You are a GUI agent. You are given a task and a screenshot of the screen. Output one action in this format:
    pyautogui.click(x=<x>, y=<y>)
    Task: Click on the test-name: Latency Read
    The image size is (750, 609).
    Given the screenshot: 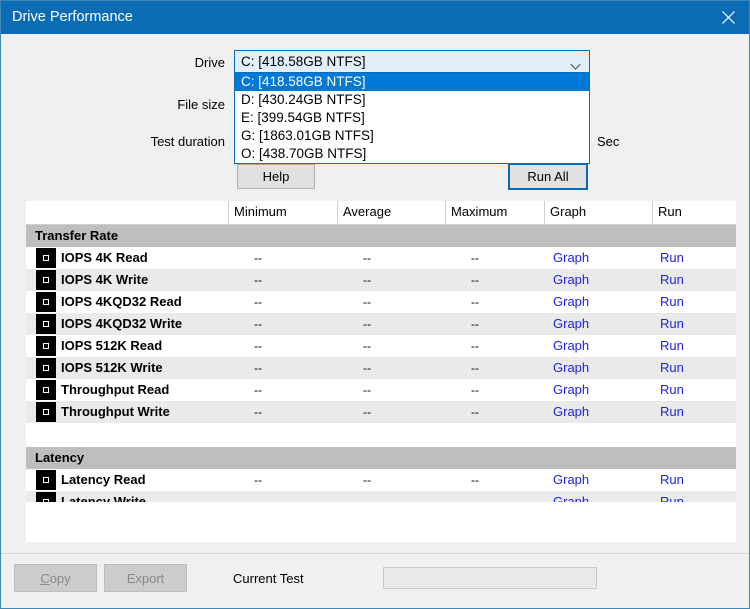 What is the action you would take?
    pyautogui.click(x=103, y=479)
    